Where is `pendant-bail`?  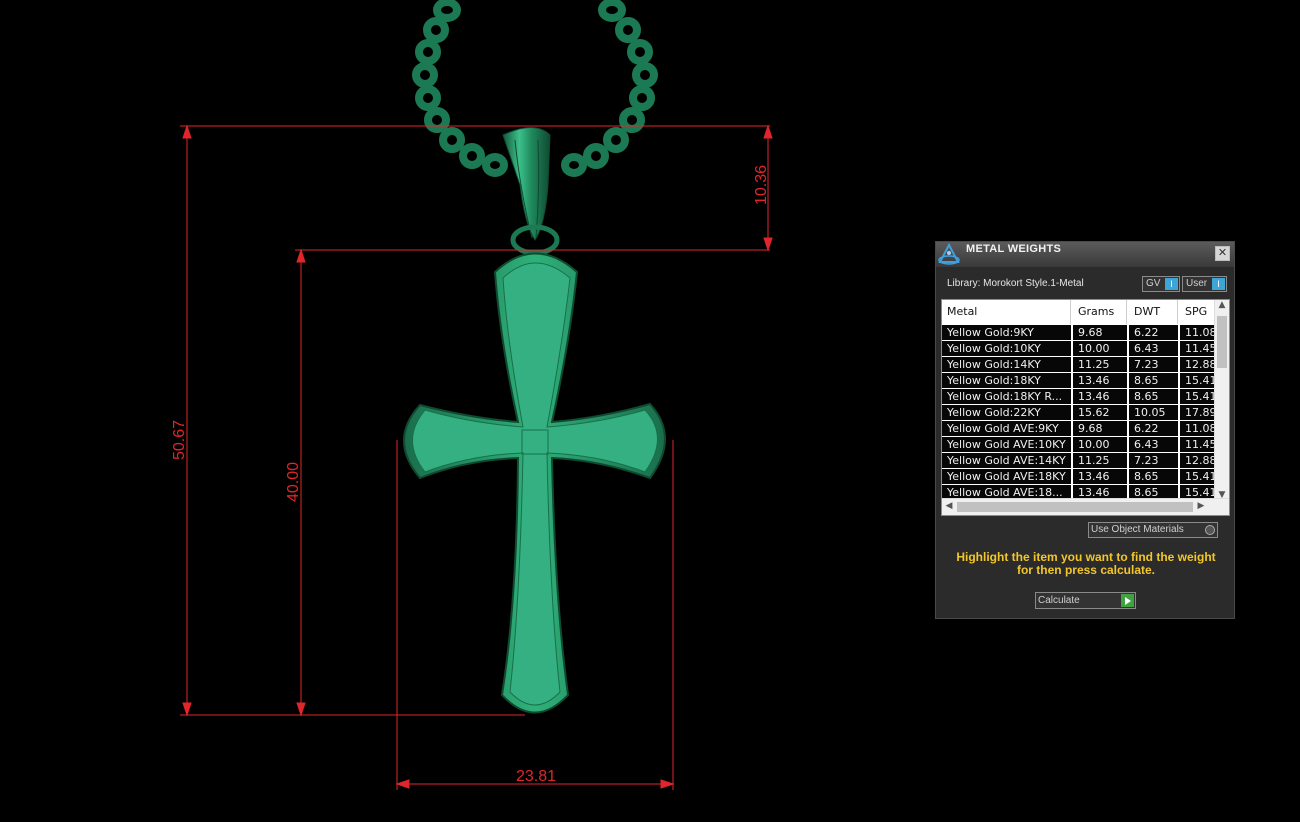 pendant-bail is located at coordinates (531, 191).